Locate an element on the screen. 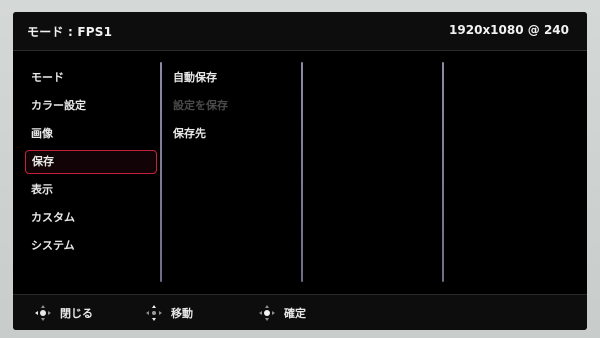  menu-item-custom: カスタム is located at coordinates (91, 218).